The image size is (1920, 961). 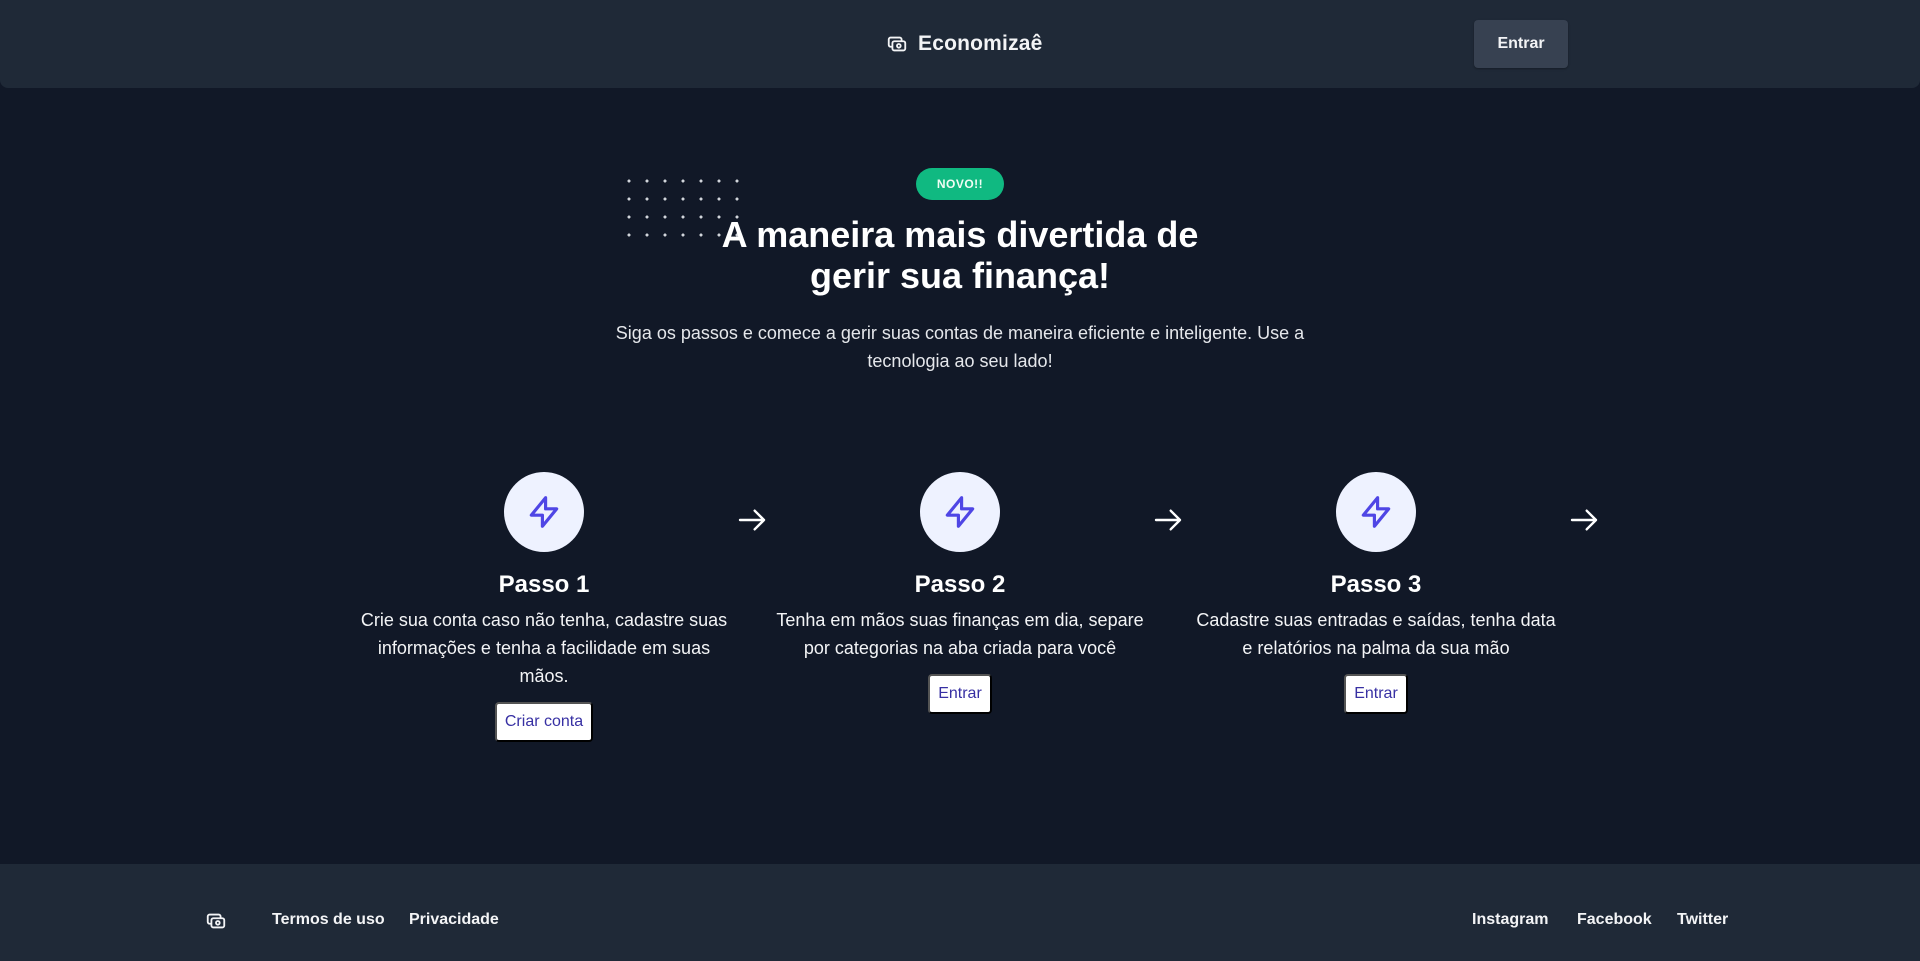 I want to click on hero-title-line1: A maneira mais divertida de, so click(x=960, y=234).